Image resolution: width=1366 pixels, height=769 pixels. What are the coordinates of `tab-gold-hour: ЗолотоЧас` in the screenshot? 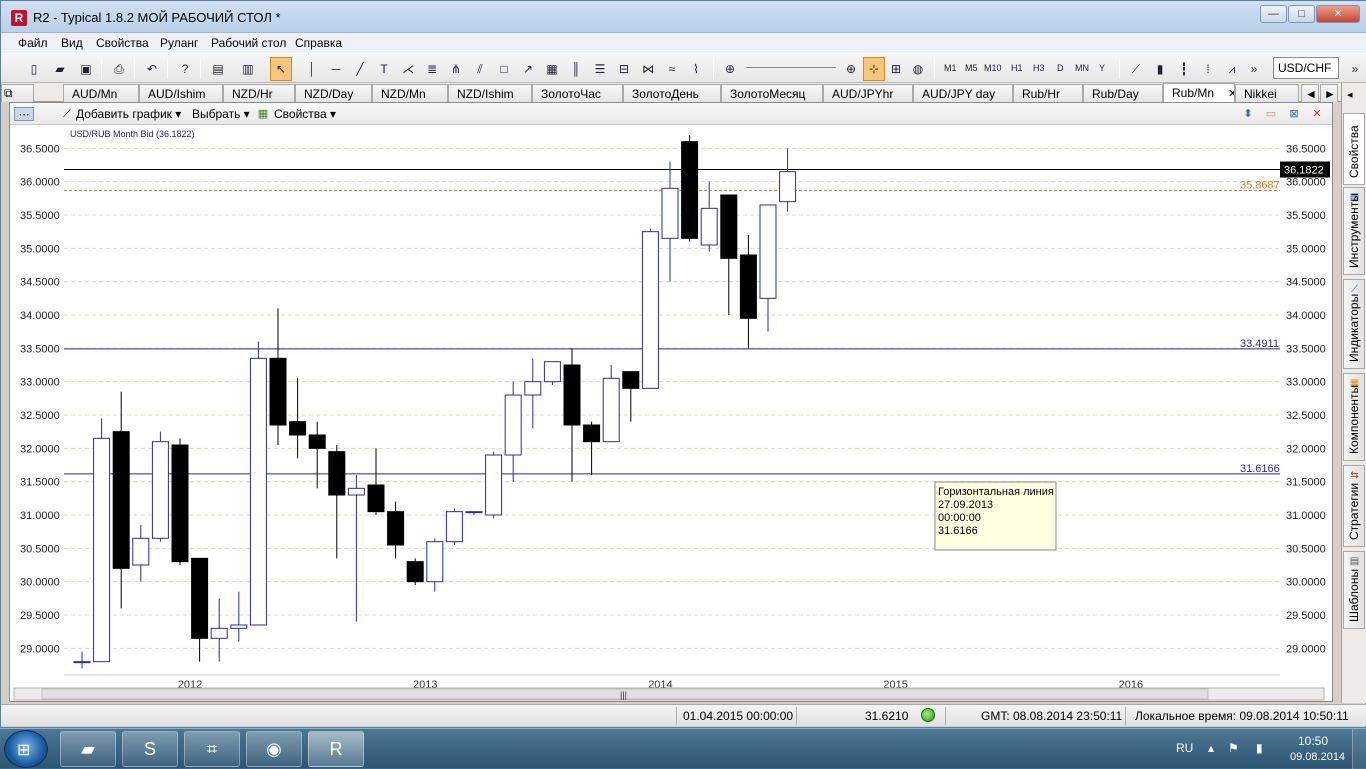 It's located at (577, 93).